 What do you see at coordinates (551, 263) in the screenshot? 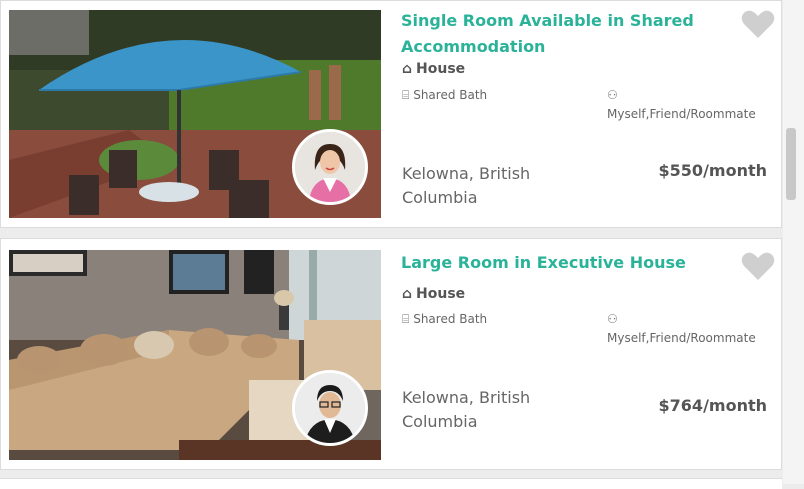
I see `listing-title: Large Room in Executive House` at bounding box center [551, 263].